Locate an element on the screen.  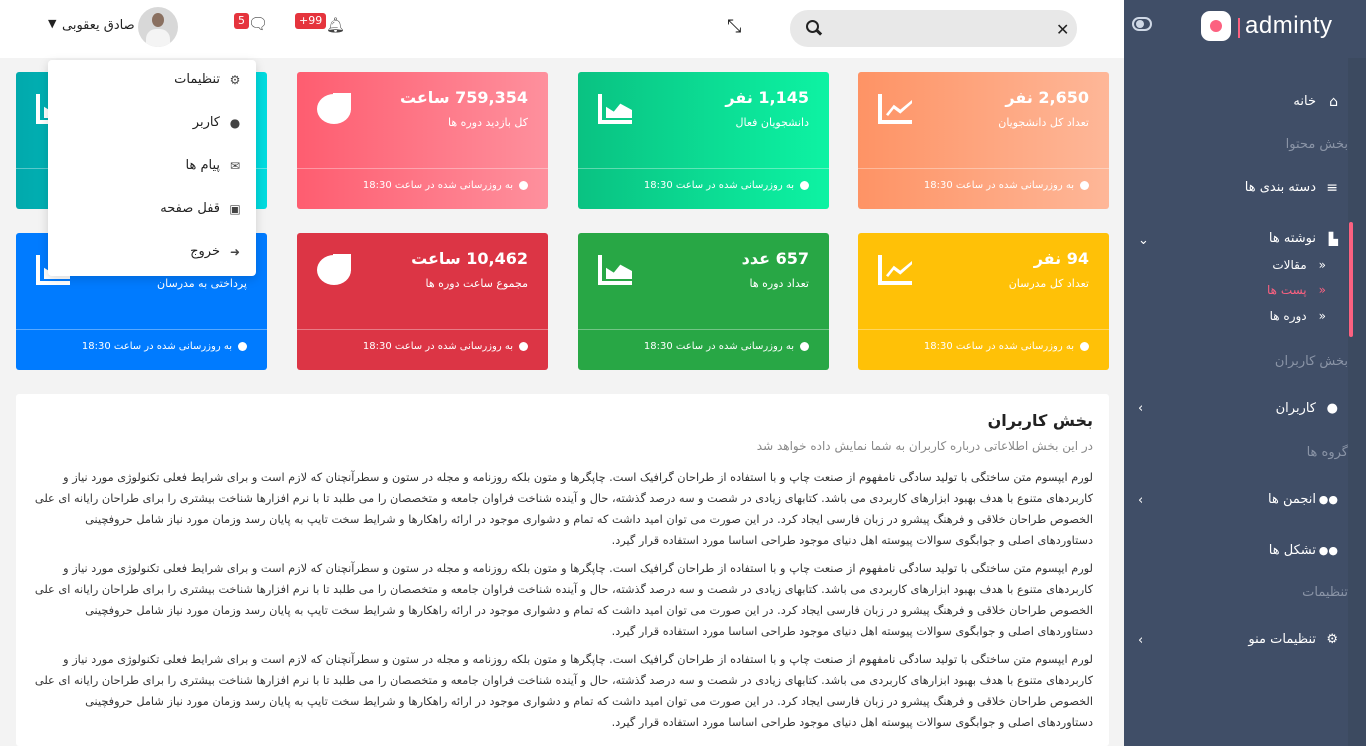
sidebar-scrollbar-thumb is located at coordinates (1351, 279).